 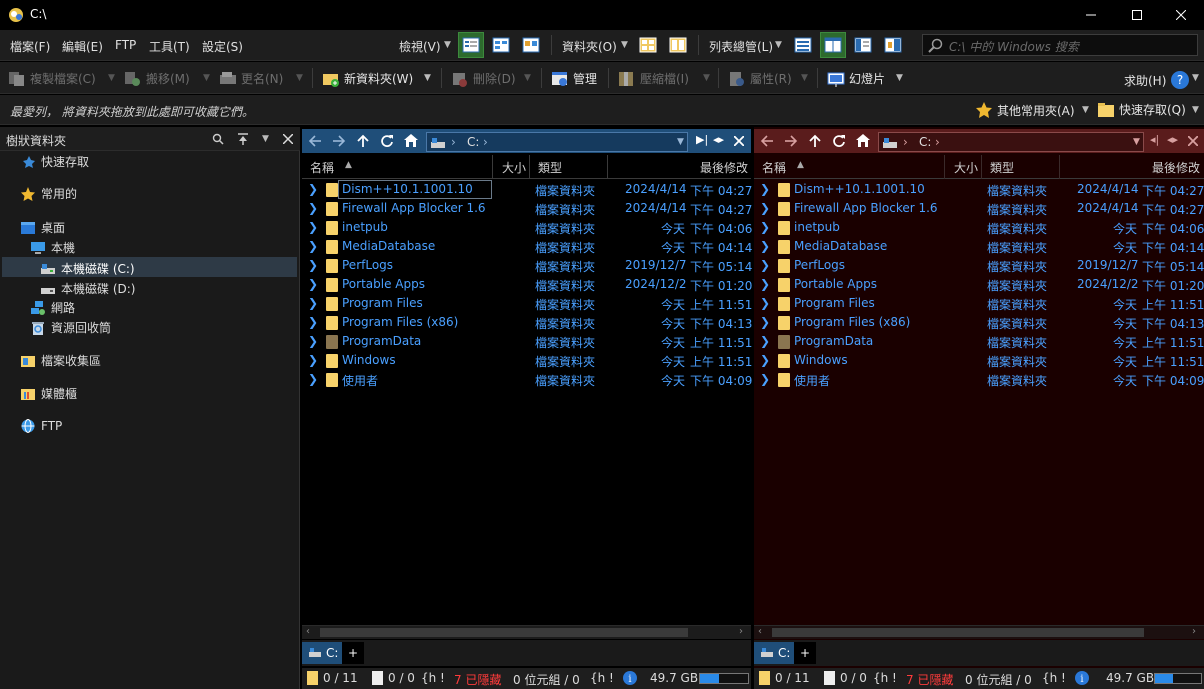 What do you see at coordinates (791, 141) in the screenshot?
I see `forward-icon` at bounding box center [791, 141].